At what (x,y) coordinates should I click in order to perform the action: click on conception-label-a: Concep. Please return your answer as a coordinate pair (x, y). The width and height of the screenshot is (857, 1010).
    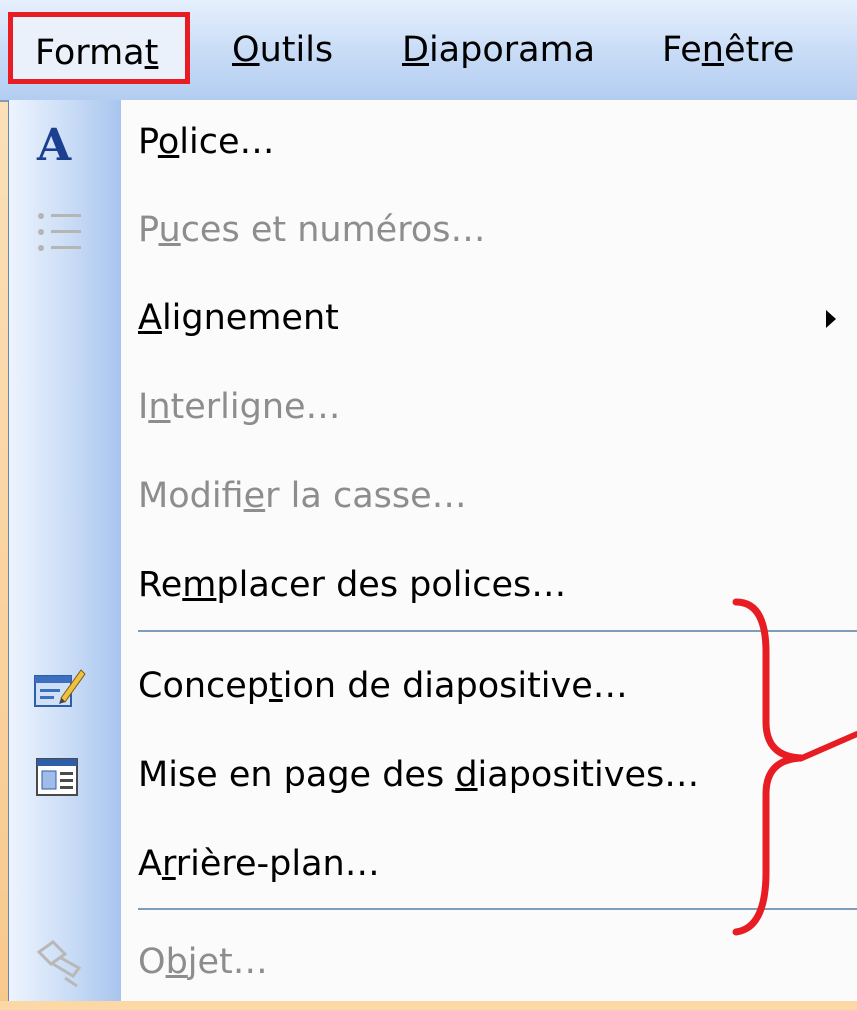
    Looking at the image, I should click on (204, 686).